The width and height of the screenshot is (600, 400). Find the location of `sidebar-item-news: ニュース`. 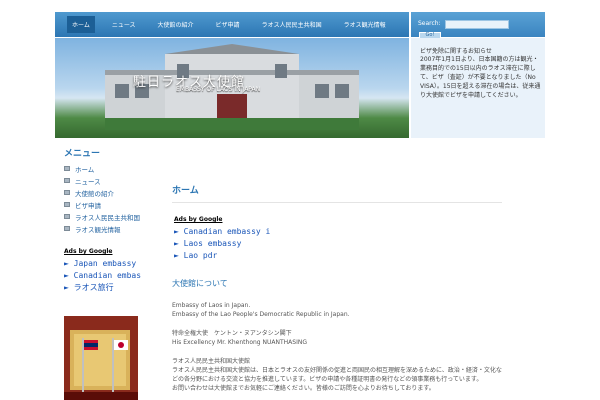

sidebar-item-news: ニュース is located at coordinates (109, 180).